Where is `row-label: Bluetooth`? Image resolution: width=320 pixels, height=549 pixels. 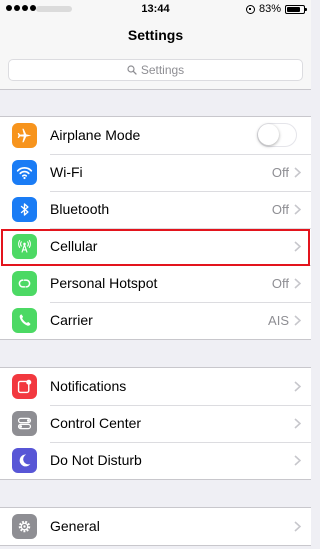
row-label: Bluetooth is located at coordinates (80, 209).